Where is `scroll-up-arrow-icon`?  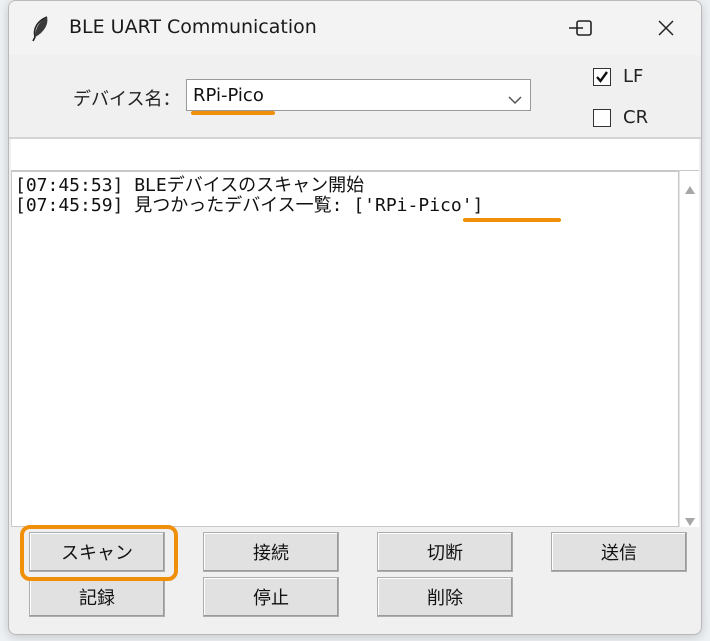 scroll-up-arrow-icon is located at coordinates (690, 188).